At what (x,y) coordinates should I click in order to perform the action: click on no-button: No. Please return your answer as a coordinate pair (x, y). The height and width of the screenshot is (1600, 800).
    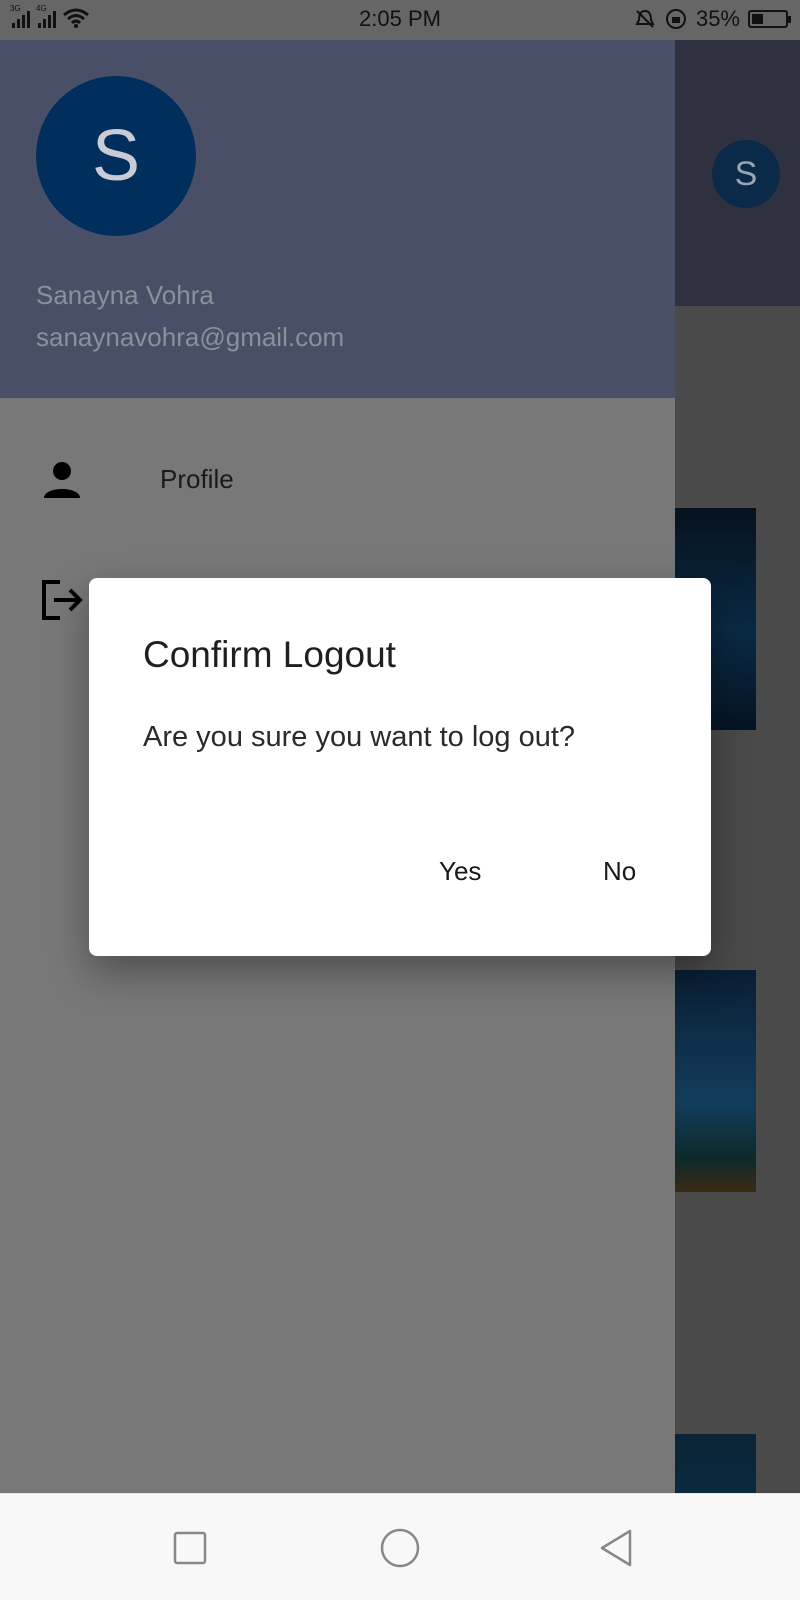
    Looking at the image, I should click on (619, 871).